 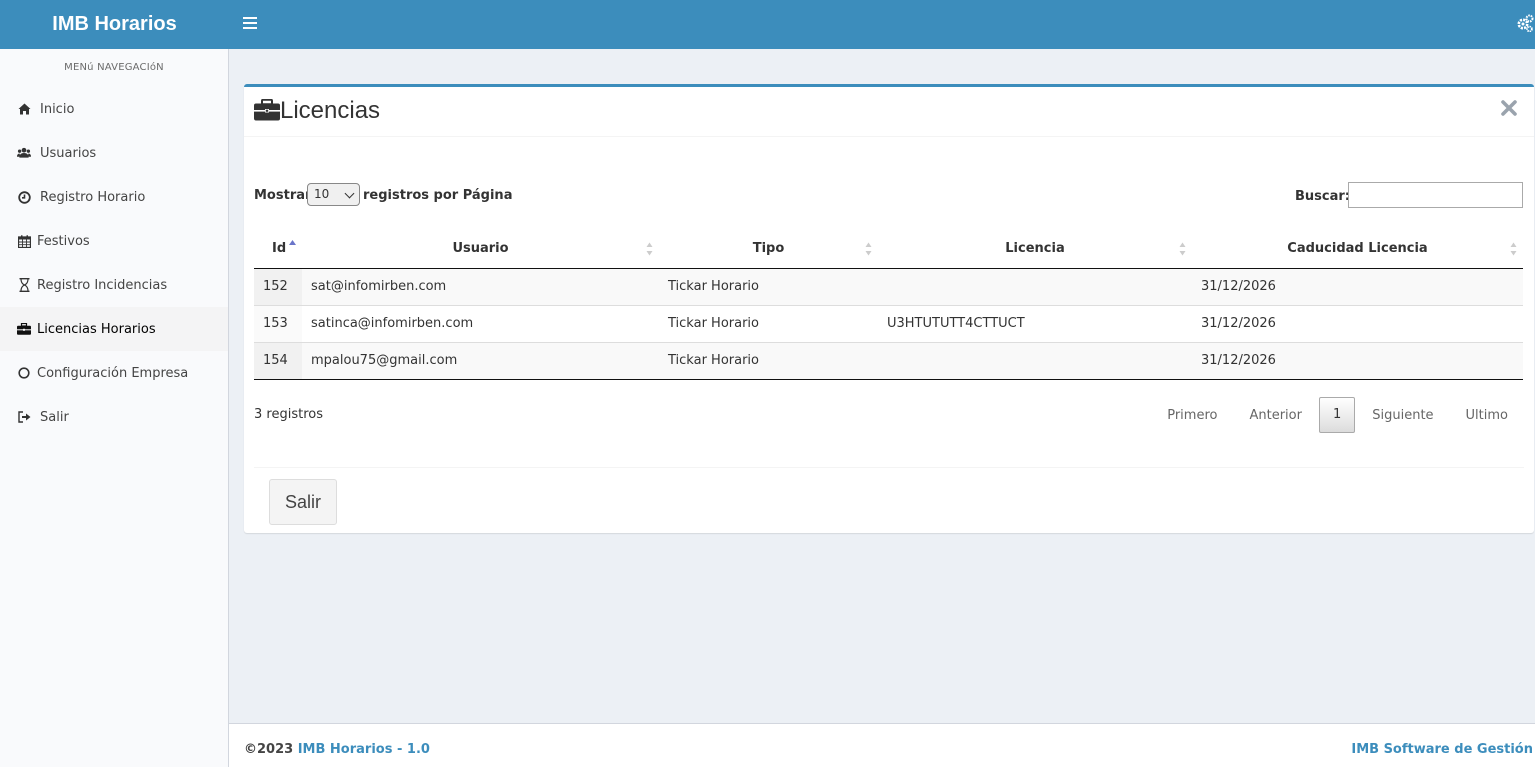 I want to click on close-icon, so click(x=1509, y=110).